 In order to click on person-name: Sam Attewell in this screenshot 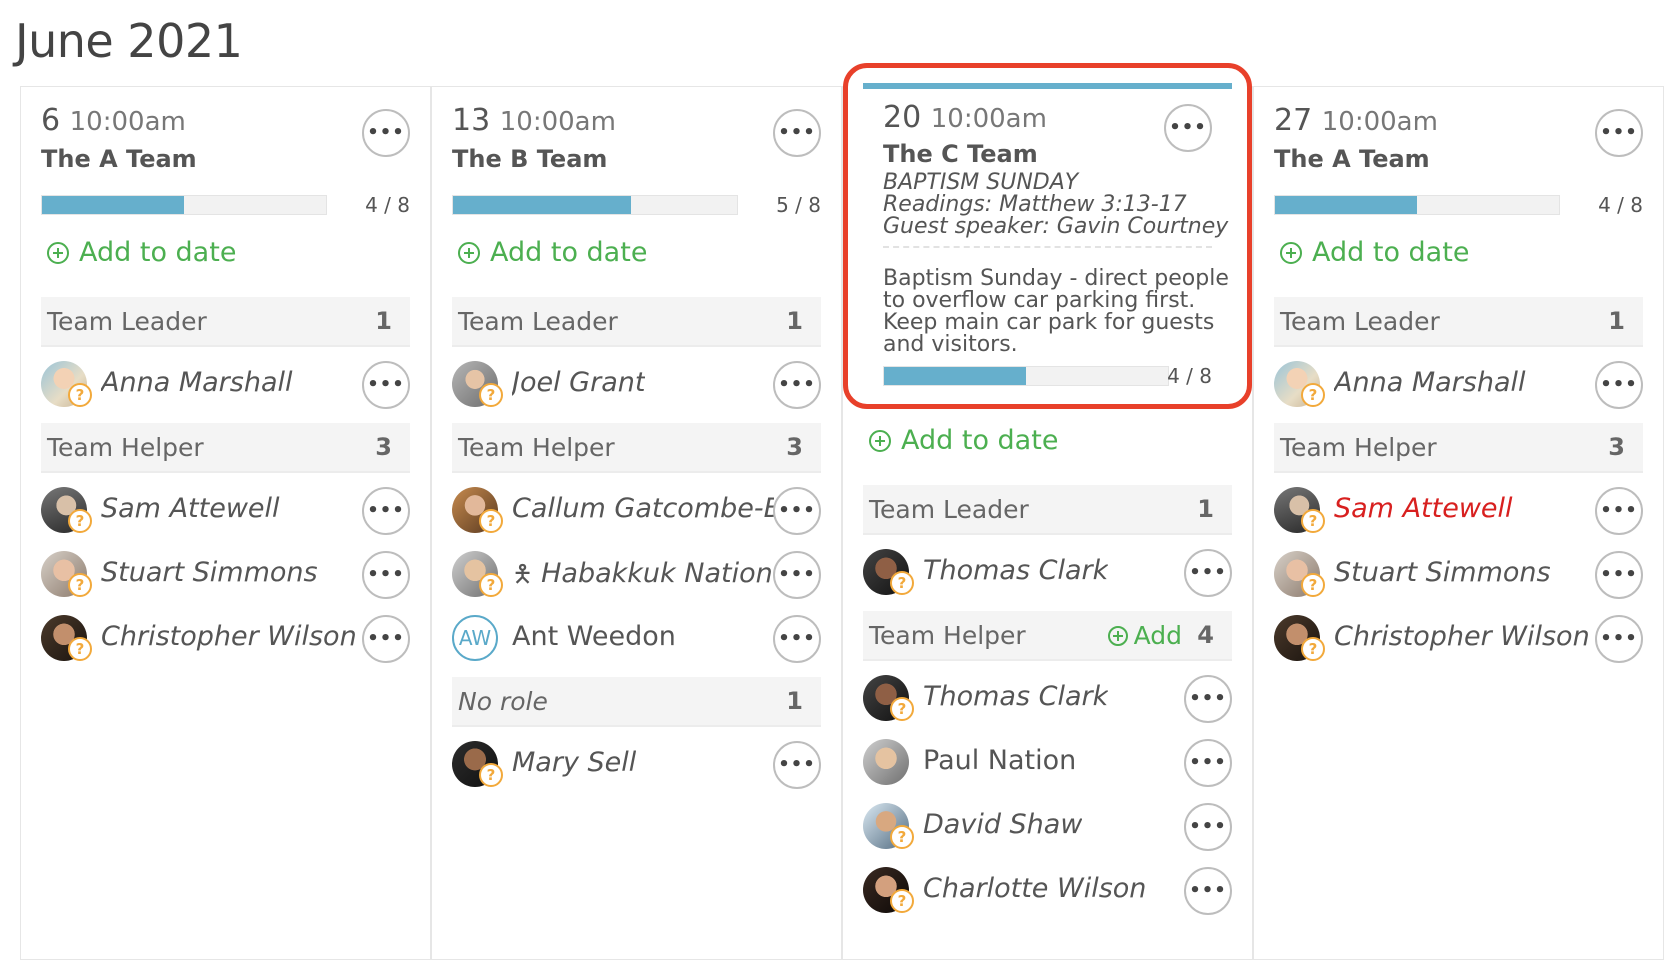, I will do `click(190, 508)`.